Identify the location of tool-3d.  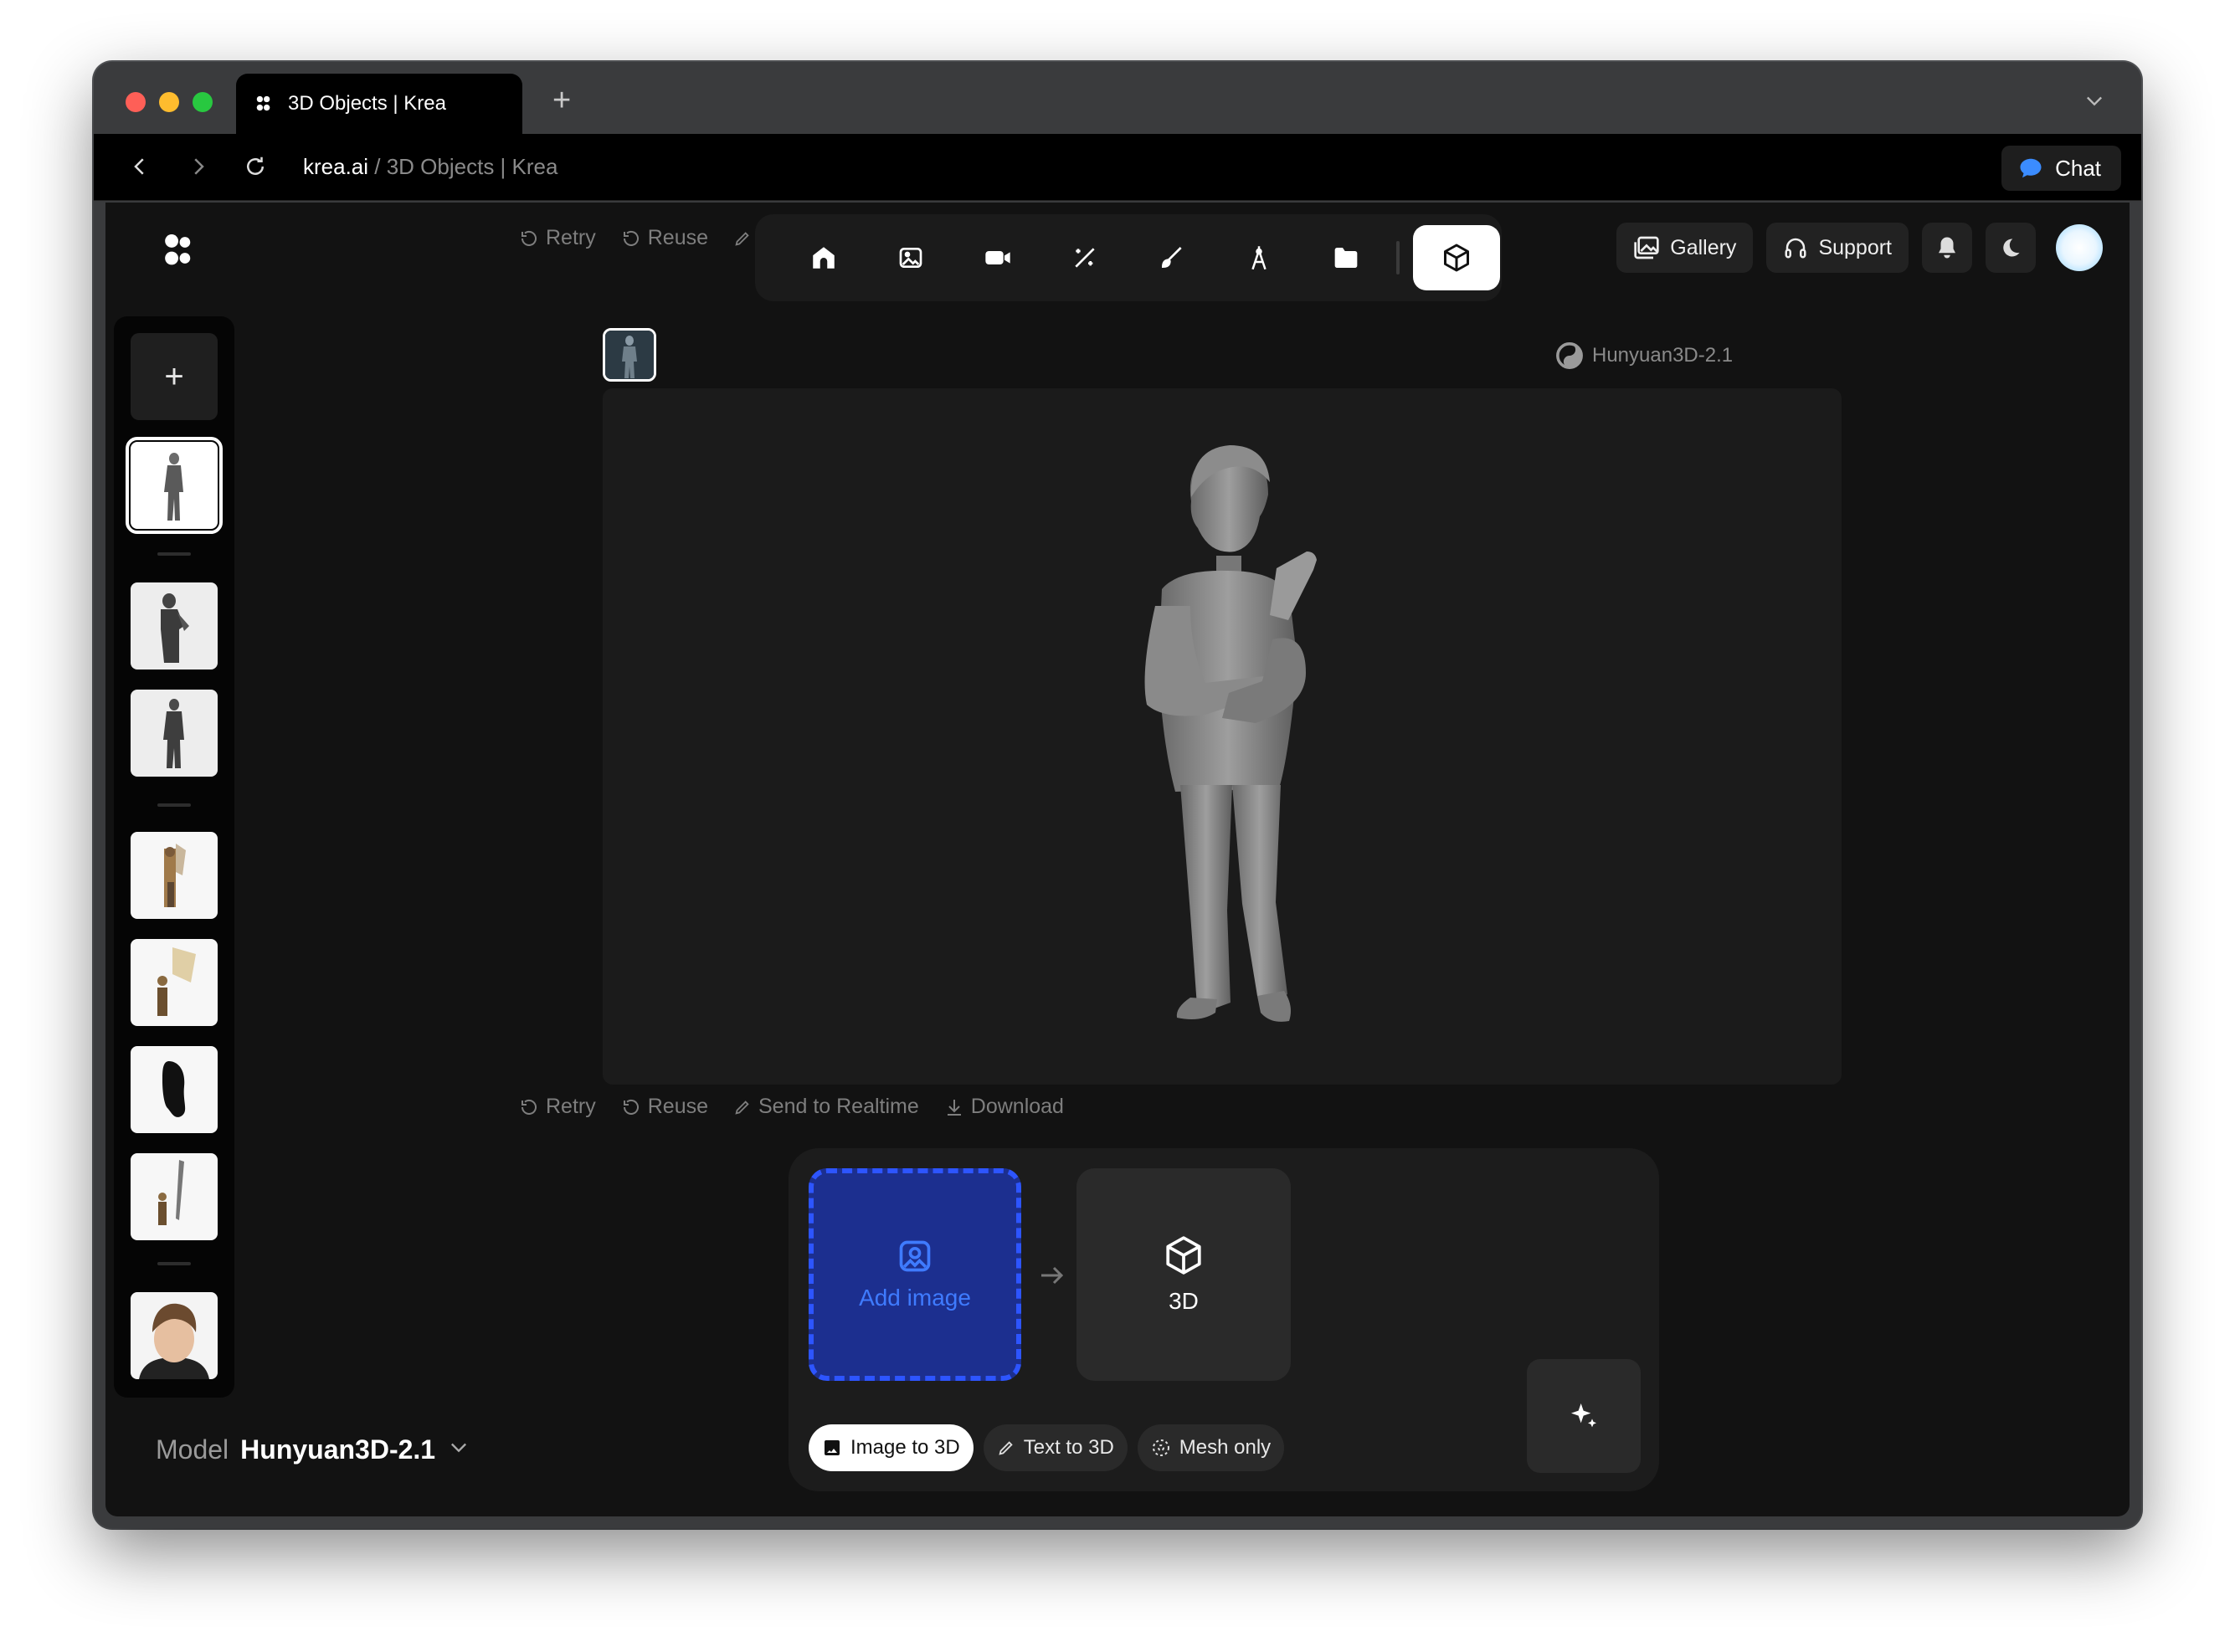
(1457, 257).